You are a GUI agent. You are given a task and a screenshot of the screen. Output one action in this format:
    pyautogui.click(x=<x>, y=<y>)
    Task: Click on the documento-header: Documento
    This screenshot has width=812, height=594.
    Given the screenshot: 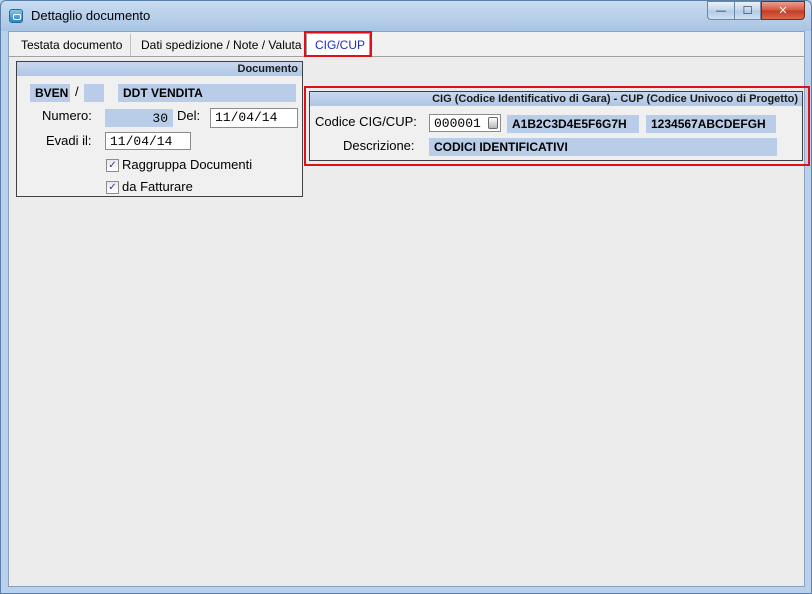 What is the action you would take?
    pyautogui.click(x=159, y=69)
    